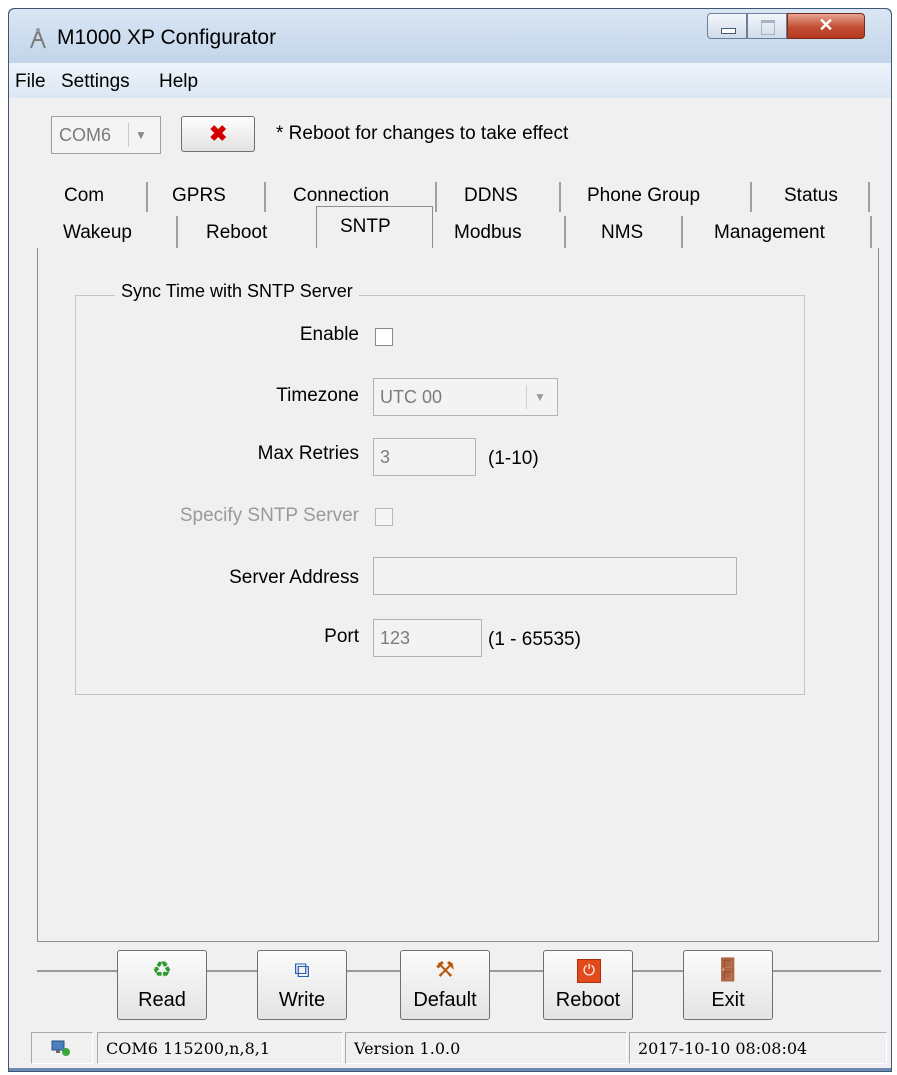 The height and width of the screenshot is (1075, 897). I want to click on status-version-text: Version 1.0.0, so click(407, 1048).